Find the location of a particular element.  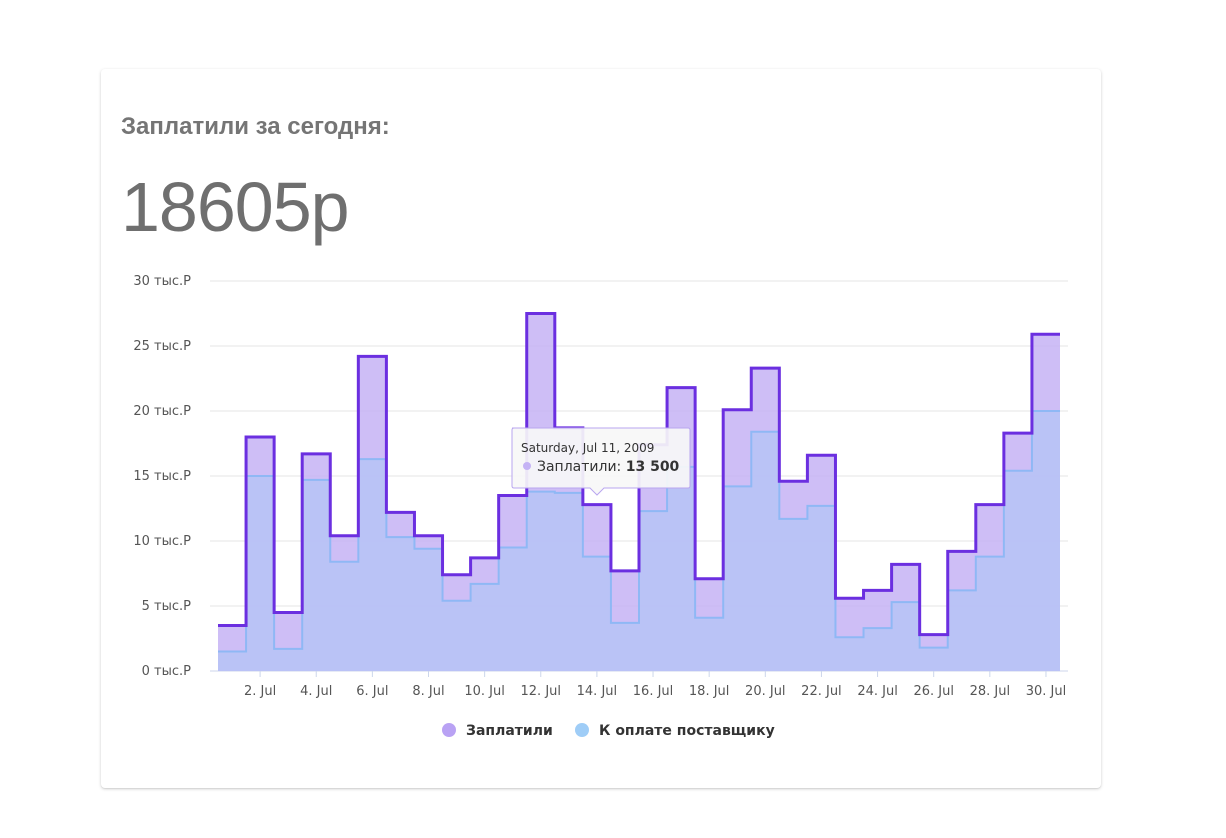

x-tick-label: 28. Jul is located at coordinates (990, 691).